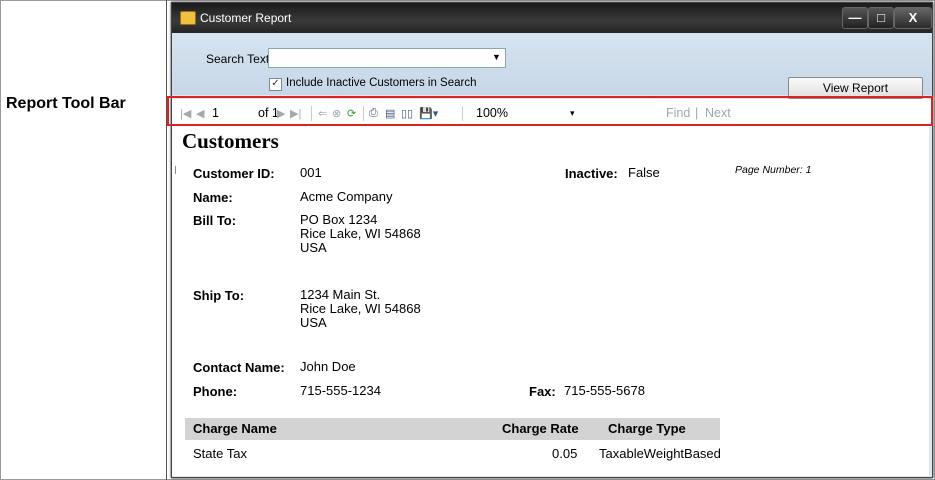 This screenshot has height=480, width=935. Describe the element at coordinates (175, 170) in the screenshot. I see `margin-marker` at that location.